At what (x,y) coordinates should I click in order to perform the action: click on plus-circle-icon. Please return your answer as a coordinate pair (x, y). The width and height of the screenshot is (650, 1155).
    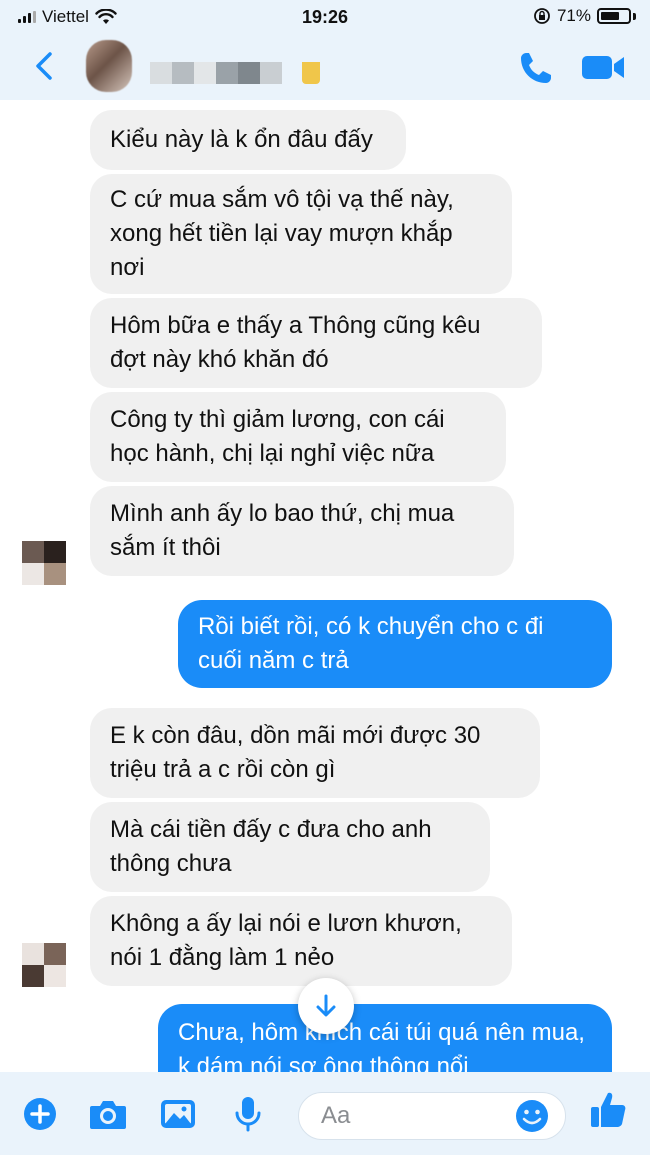
    Looking at the image, I should click on (40, 1114).